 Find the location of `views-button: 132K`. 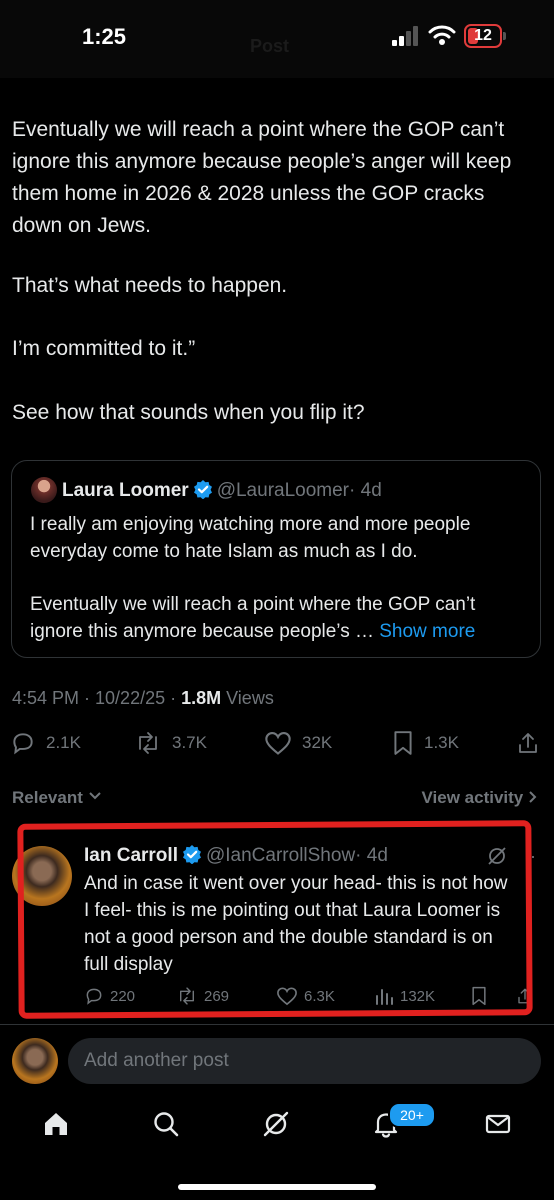

views-button: 132K is located at coordinates (404, 996).